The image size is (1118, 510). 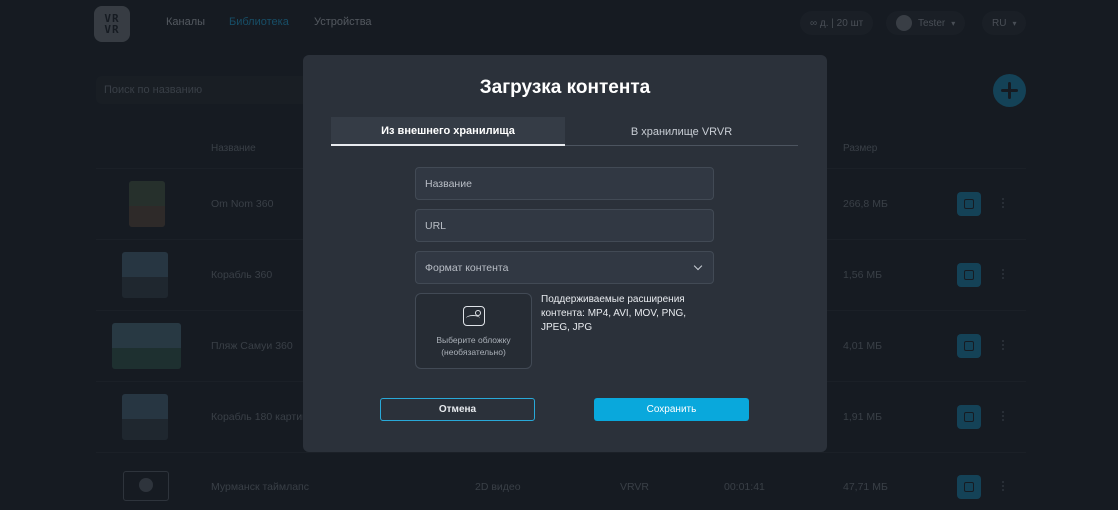 What do you see at coordinates (564, 267) in the screenshot?
I see `content-format-select: Формат контента` at bounding box center [564, 267].